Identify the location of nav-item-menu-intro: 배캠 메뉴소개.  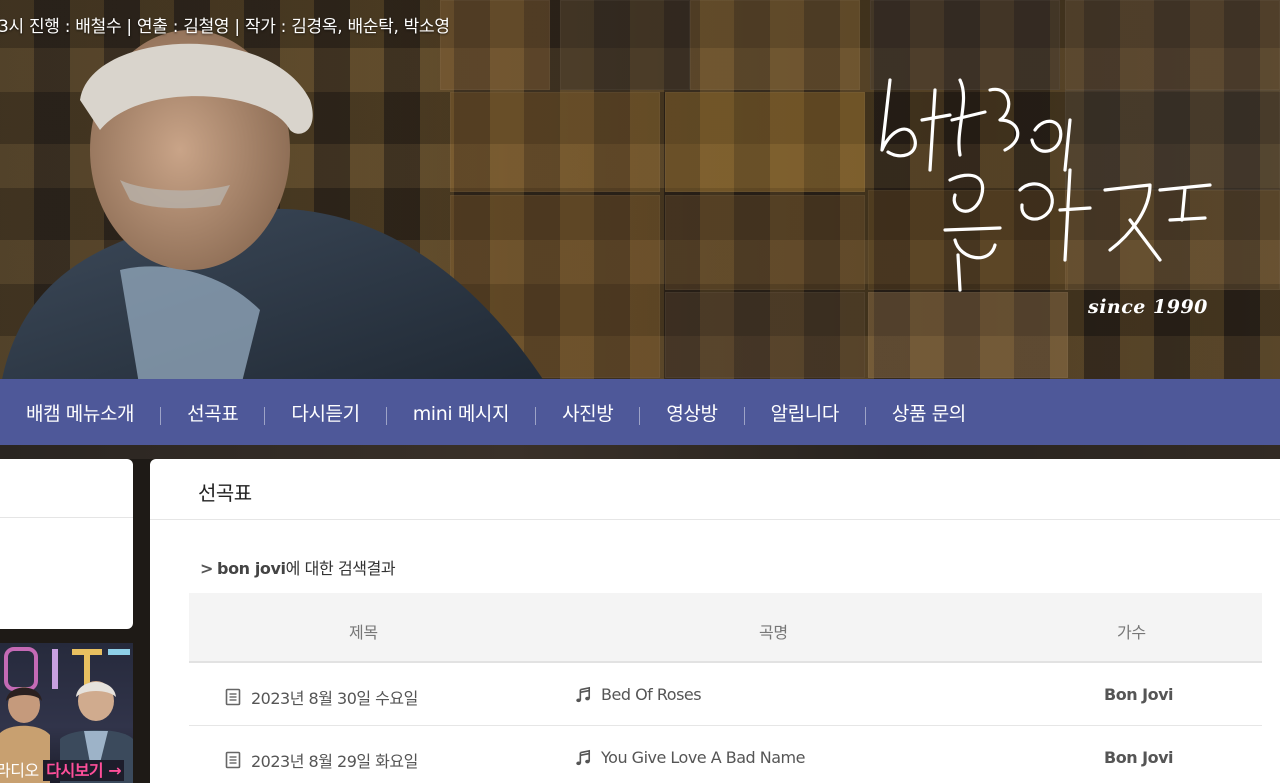
(80, 412).